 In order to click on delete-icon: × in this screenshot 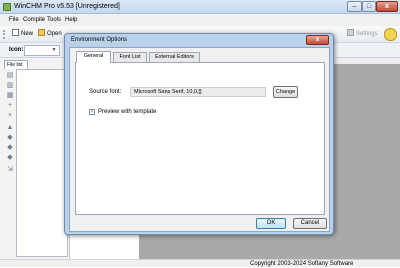, I will do `click(10, 116)`.